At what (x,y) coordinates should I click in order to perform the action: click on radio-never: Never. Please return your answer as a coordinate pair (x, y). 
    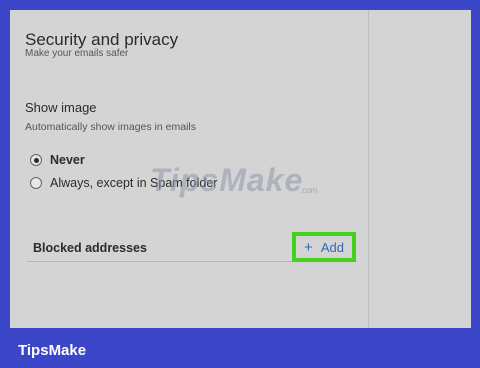
    Looking at the image, I should click on (57, 160).